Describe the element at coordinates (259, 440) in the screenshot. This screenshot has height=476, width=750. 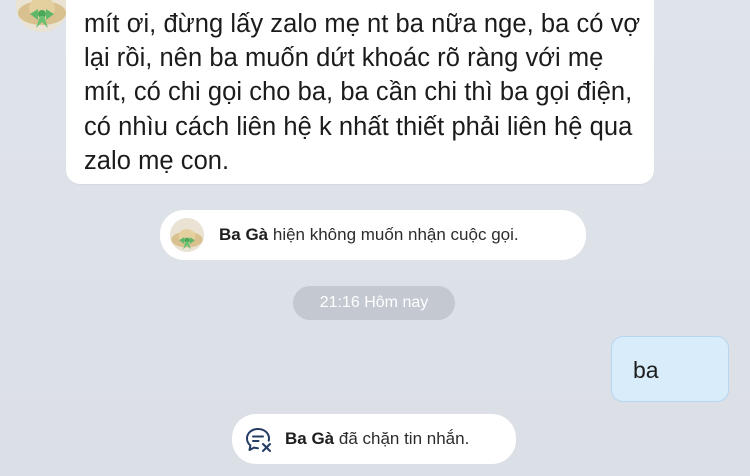
I see `blocked-chat-icon` at that location.